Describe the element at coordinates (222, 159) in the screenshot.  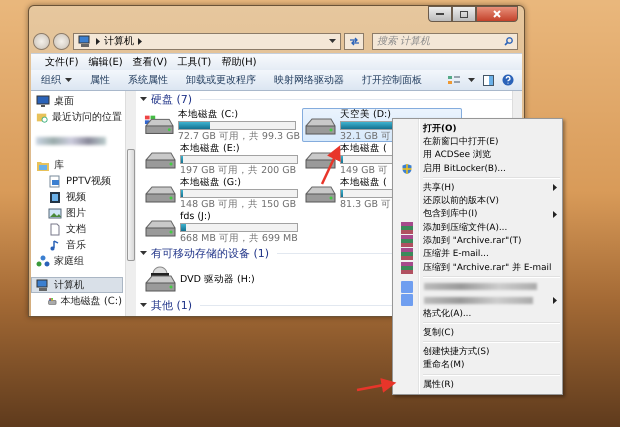
I see `drive-tile: 本地磁盘 (E:) 197 GB 可用，共 200 GB` at that location.